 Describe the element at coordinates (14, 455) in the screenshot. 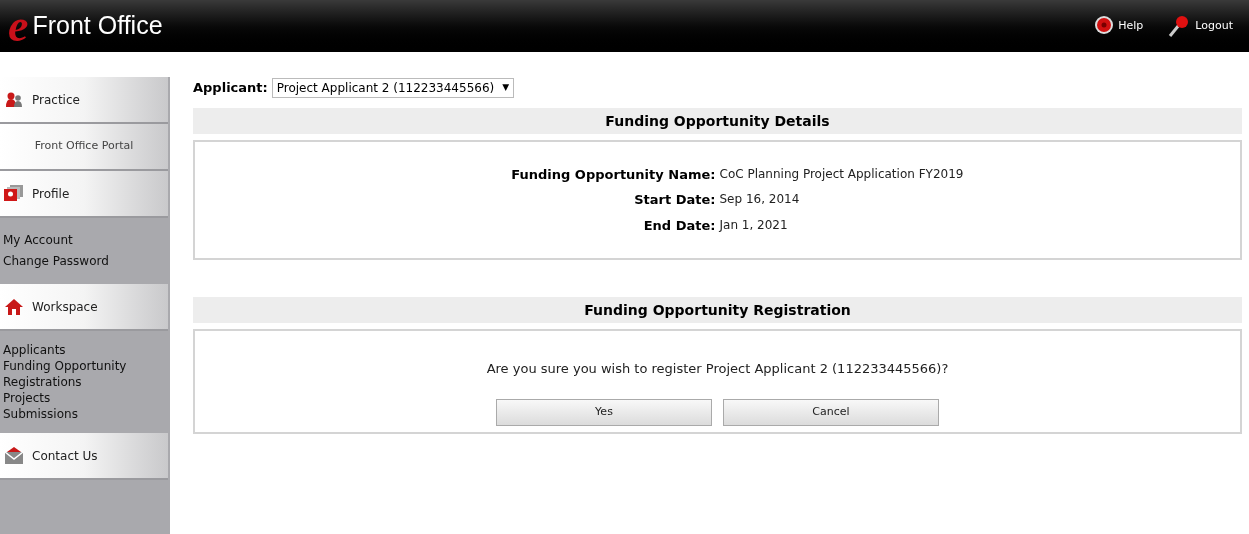

I see `envelope-icon` at that location.